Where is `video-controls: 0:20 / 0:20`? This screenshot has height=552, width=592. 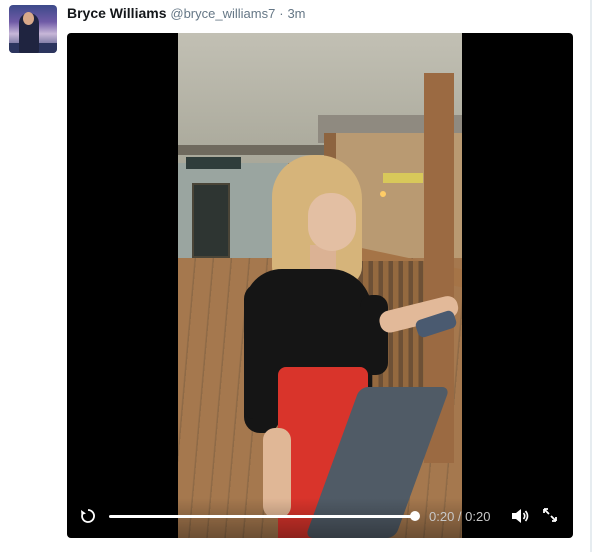 video-controls: 0:20 / 0:20 is located at coordinates (320, 518).